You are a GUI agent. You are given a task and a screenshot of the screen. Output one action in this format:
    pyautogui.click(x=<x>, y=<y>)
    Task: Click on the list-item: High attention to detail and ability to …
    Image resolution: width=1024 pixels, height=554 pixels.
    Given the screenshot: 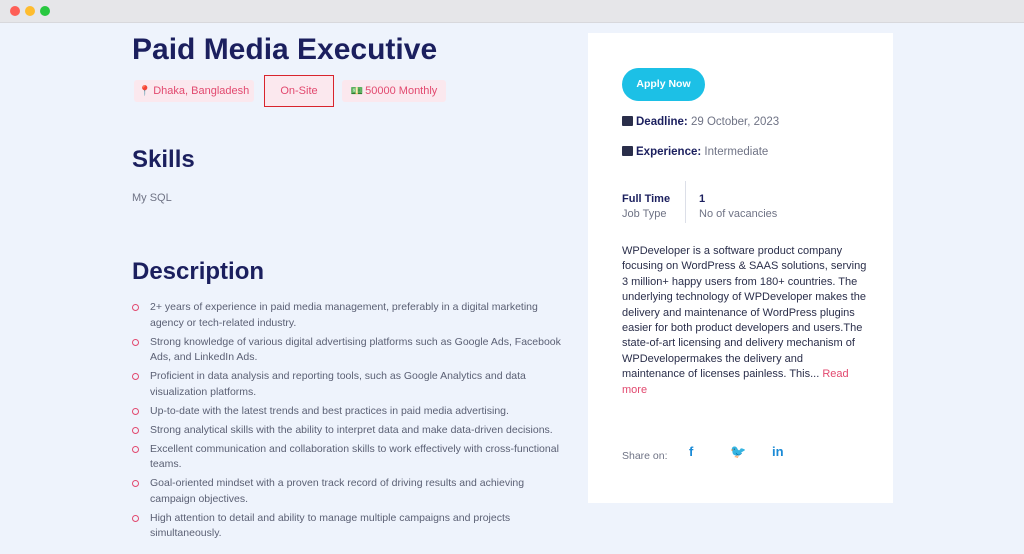 What is the action you would take?
    pyautogui.click(x=347, y=526)
    